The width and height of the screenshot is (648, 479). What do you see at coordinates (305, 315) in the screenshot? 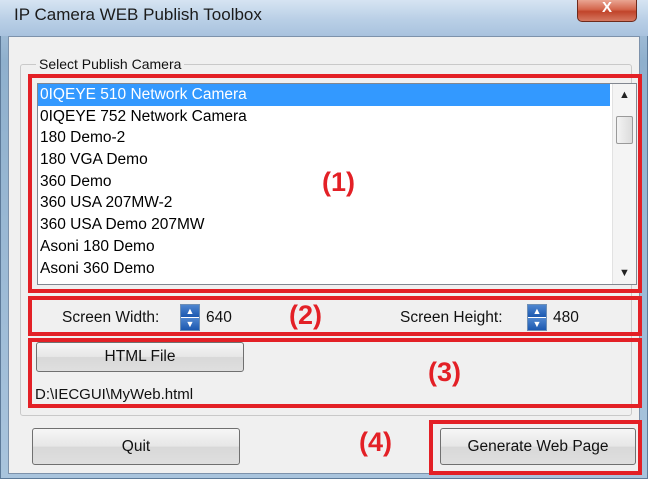
I see `annotation-label-2: (2)` at bounding box center [305, 315].